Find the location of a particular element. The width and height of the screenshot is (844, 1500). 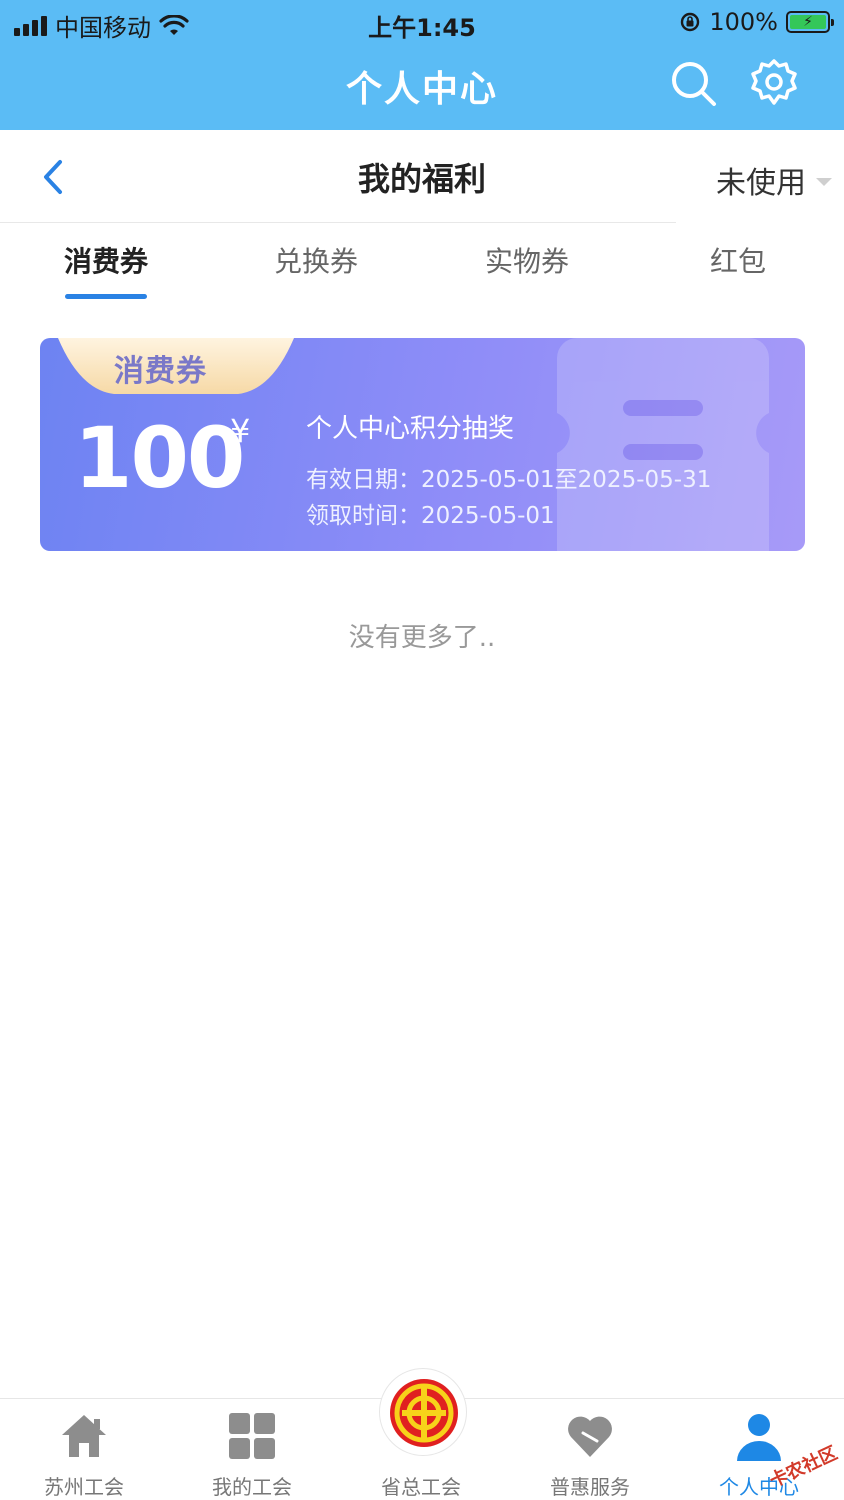

nav-label: 个人中心 is located at coordinates (759, 1487).